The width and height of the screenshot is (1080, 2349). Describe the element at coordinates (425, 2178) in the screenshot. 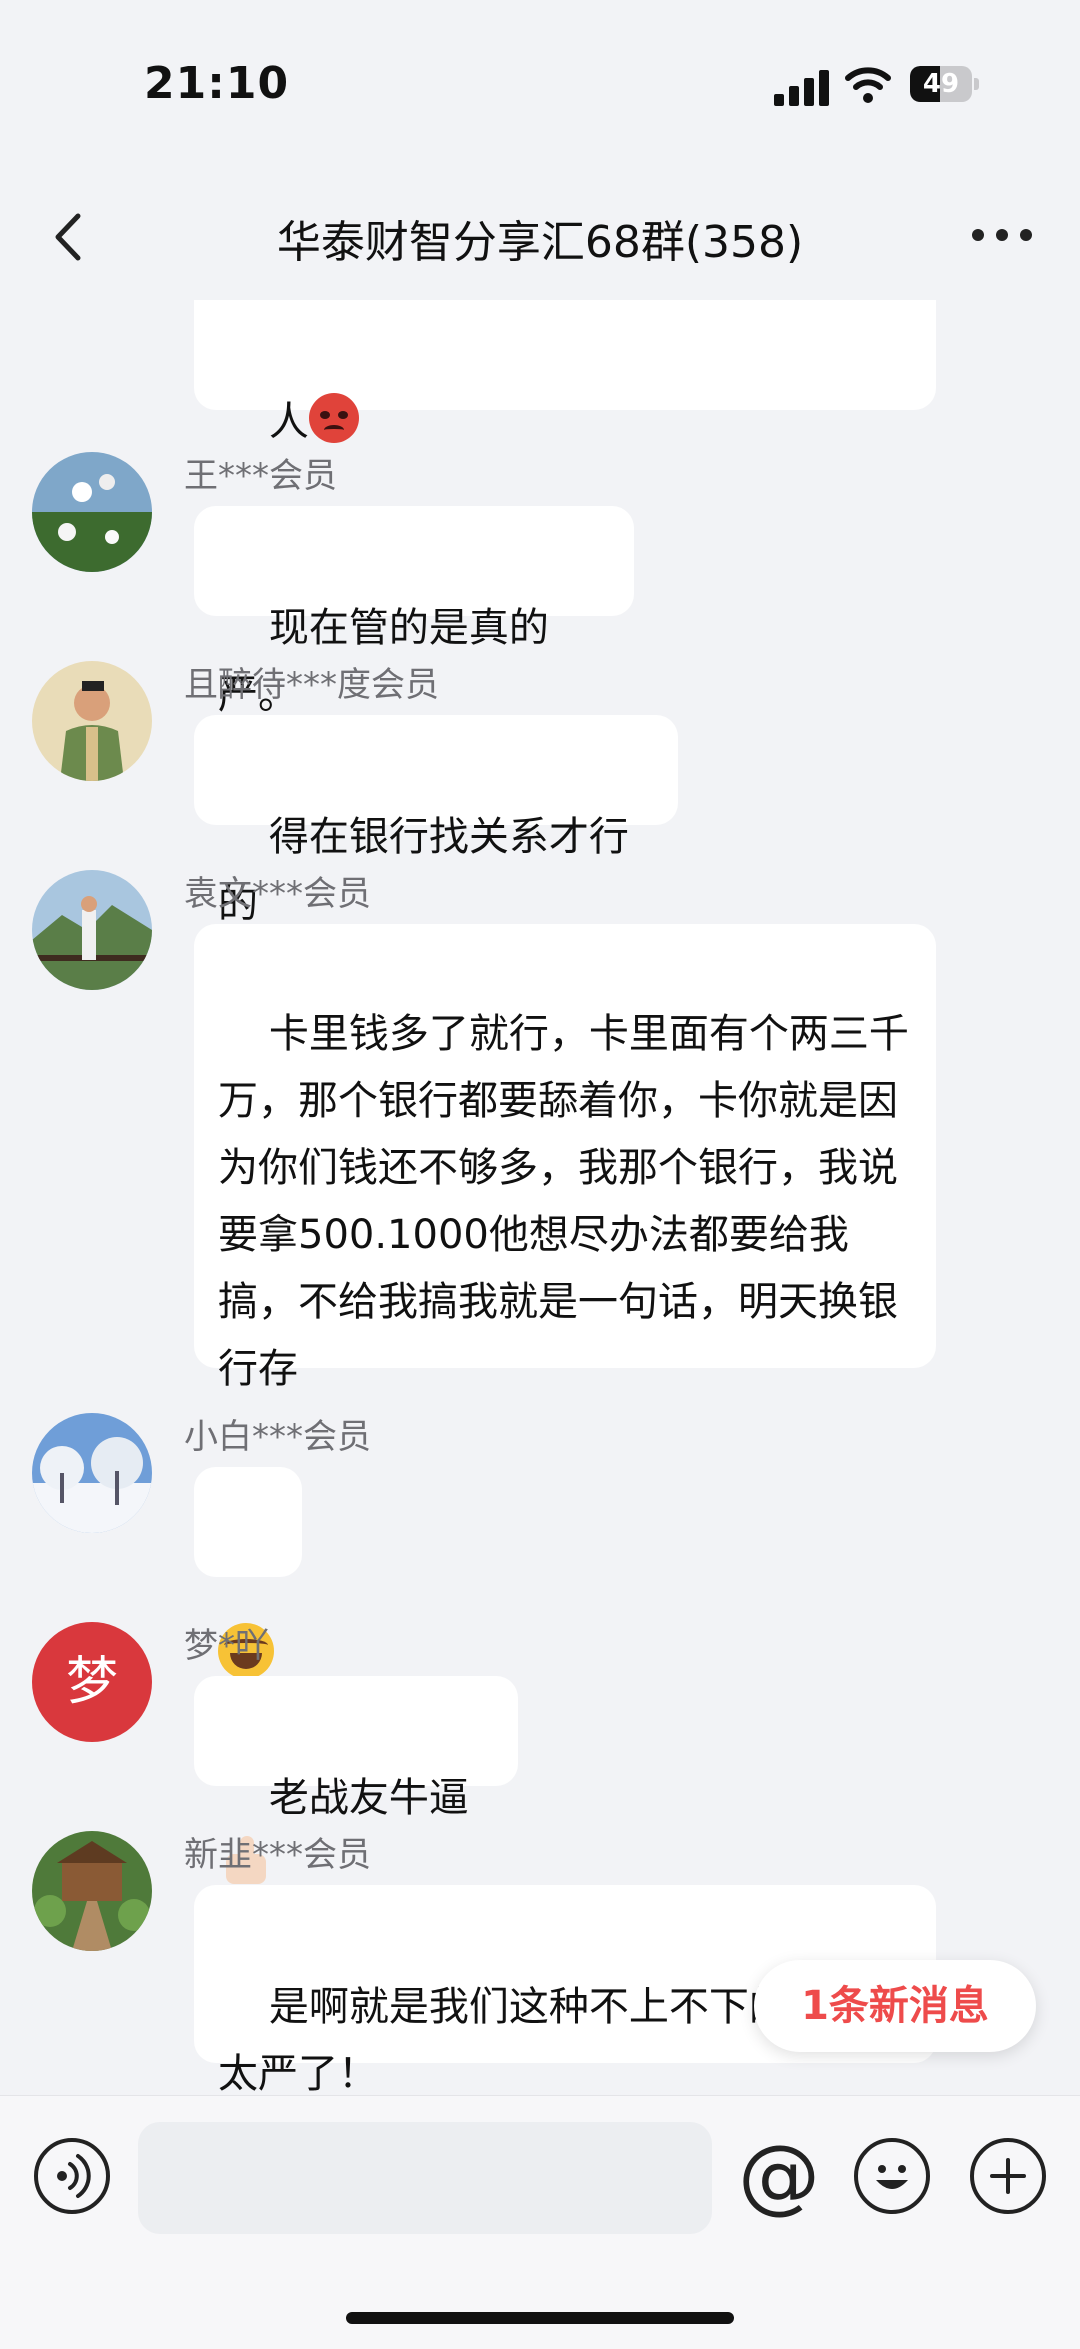

I see `message-input` at that location.